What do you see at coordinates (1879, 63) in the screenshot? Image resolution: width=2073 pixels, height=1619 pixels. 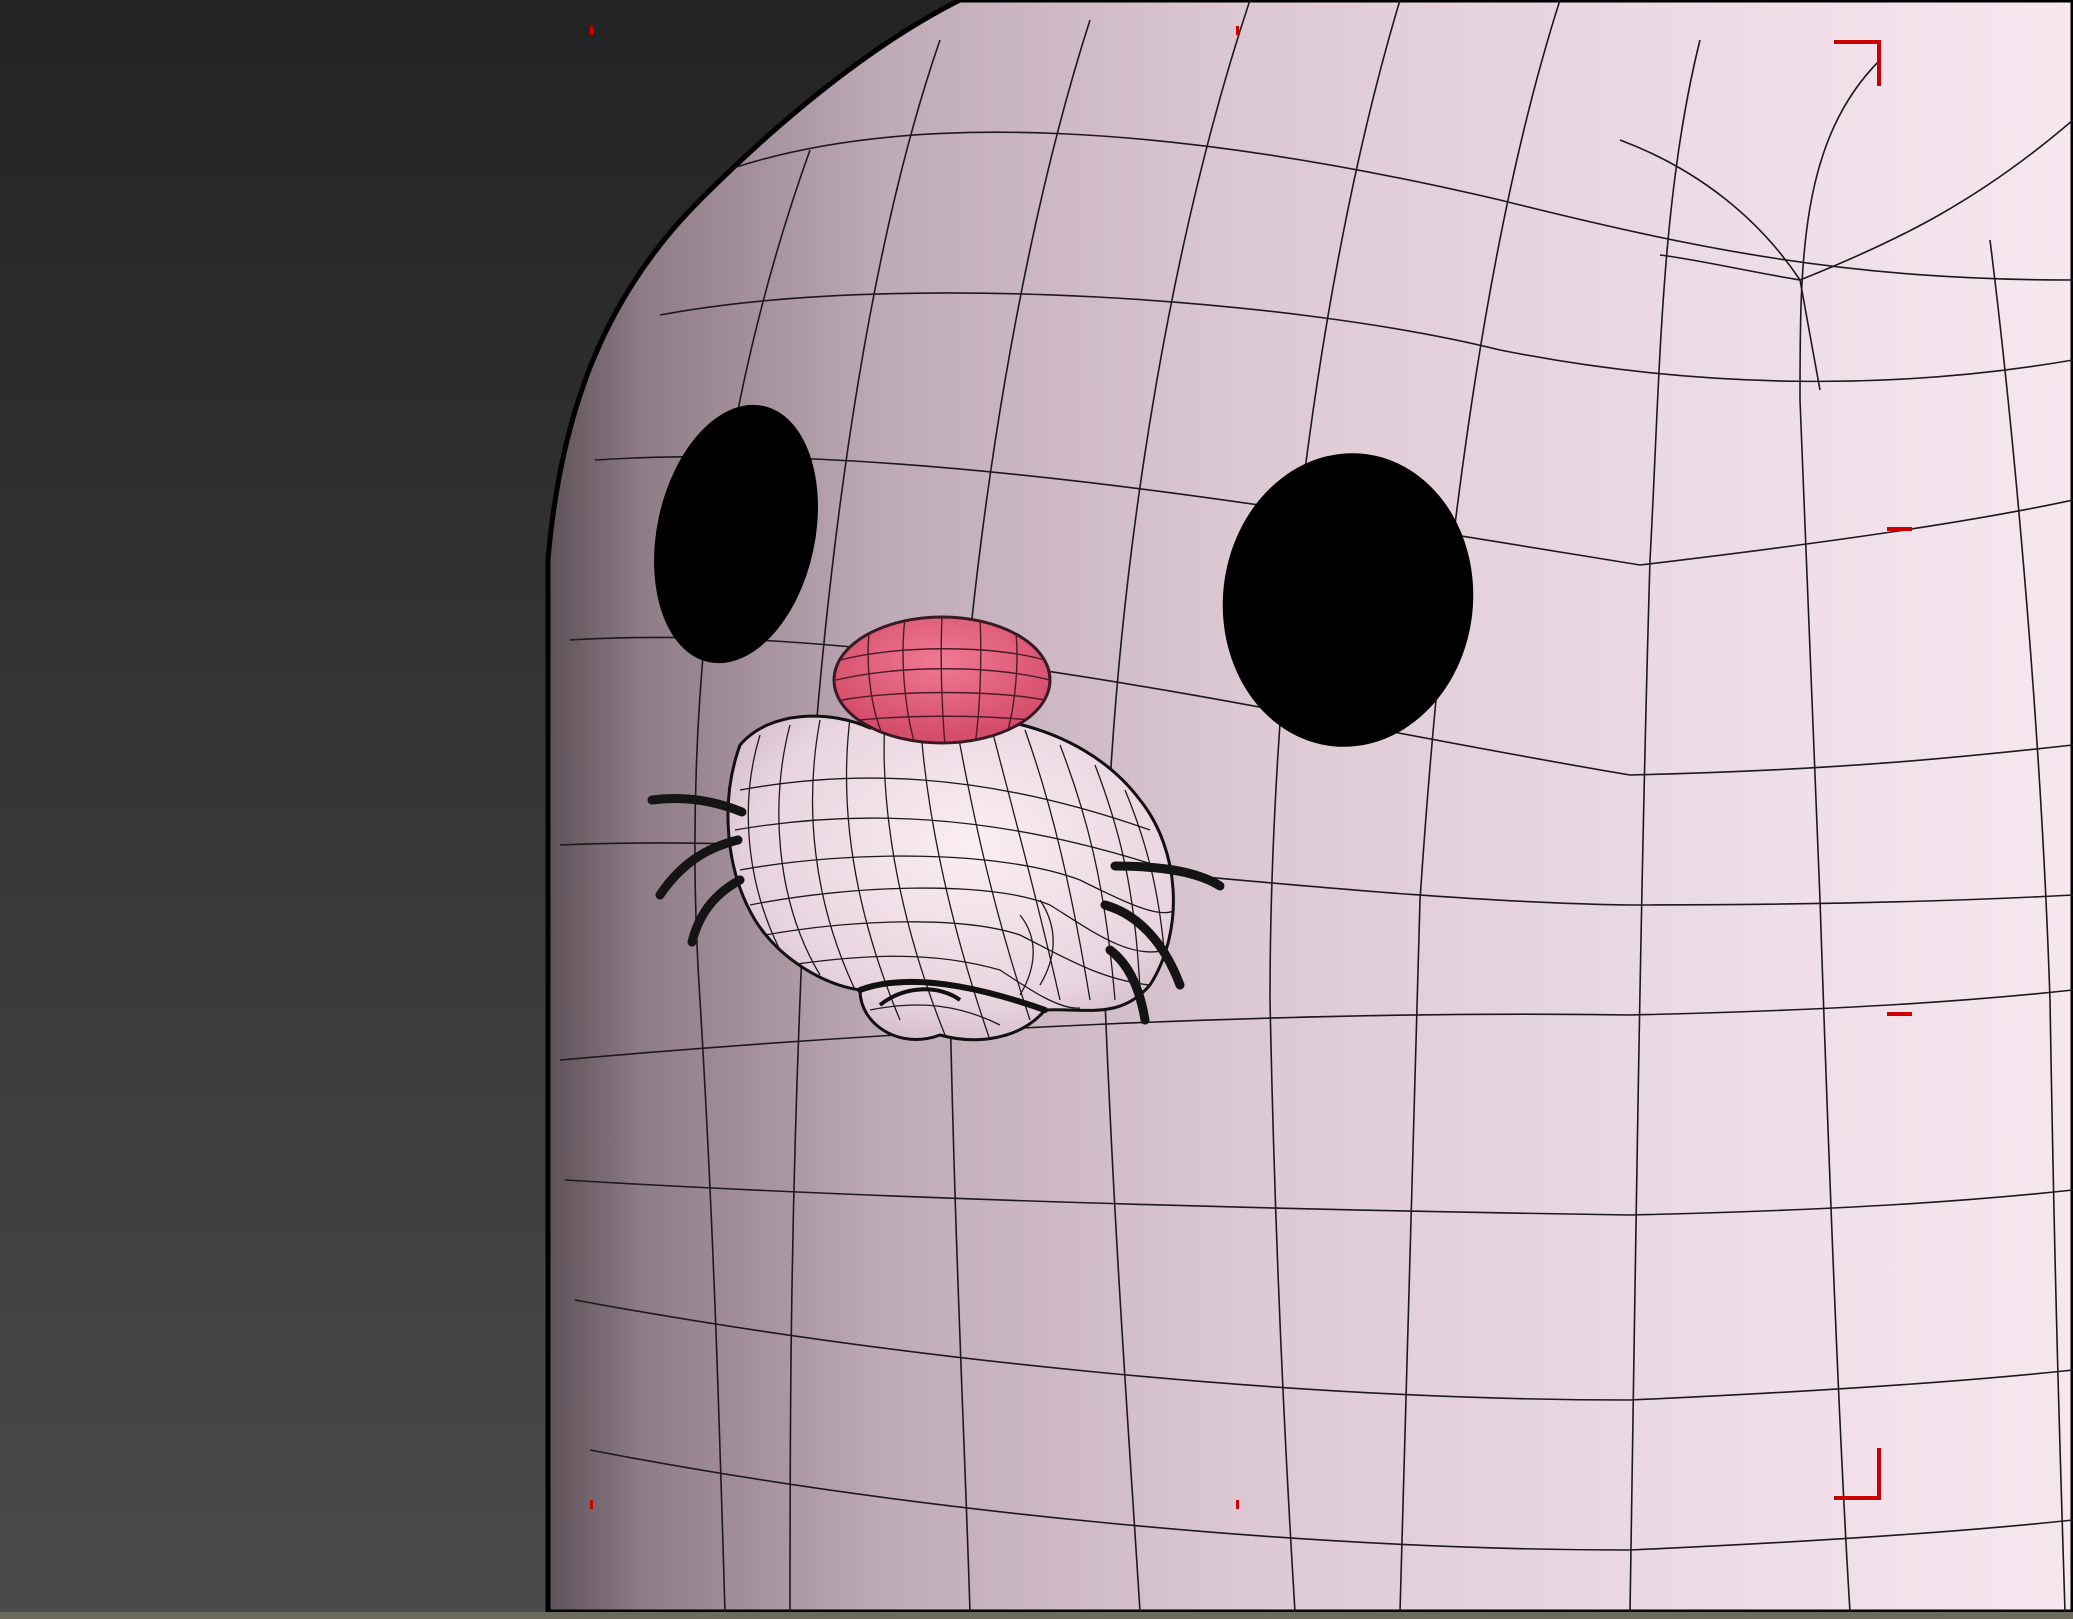 I see `safe-frame-corner-top-right-v` at bounding box center [1879, 63].